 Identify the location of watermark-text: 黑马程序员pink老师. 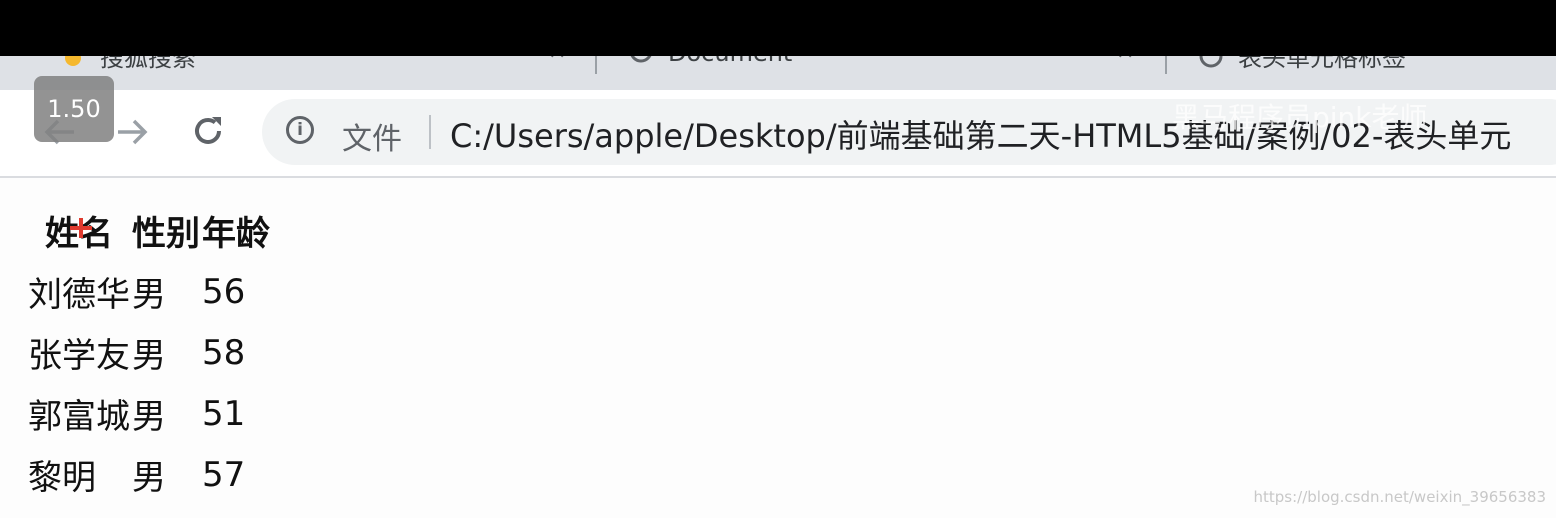
(1300, 117).